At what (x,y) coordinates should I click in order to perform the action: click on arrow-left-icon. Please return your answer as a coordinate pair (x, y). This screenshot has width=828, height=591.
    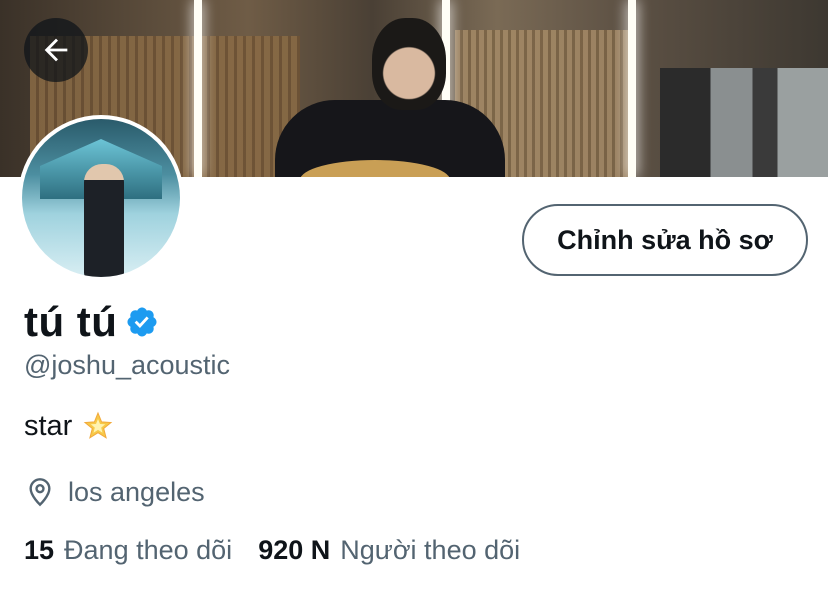
    Looking at the image, I should click on (56, 50).